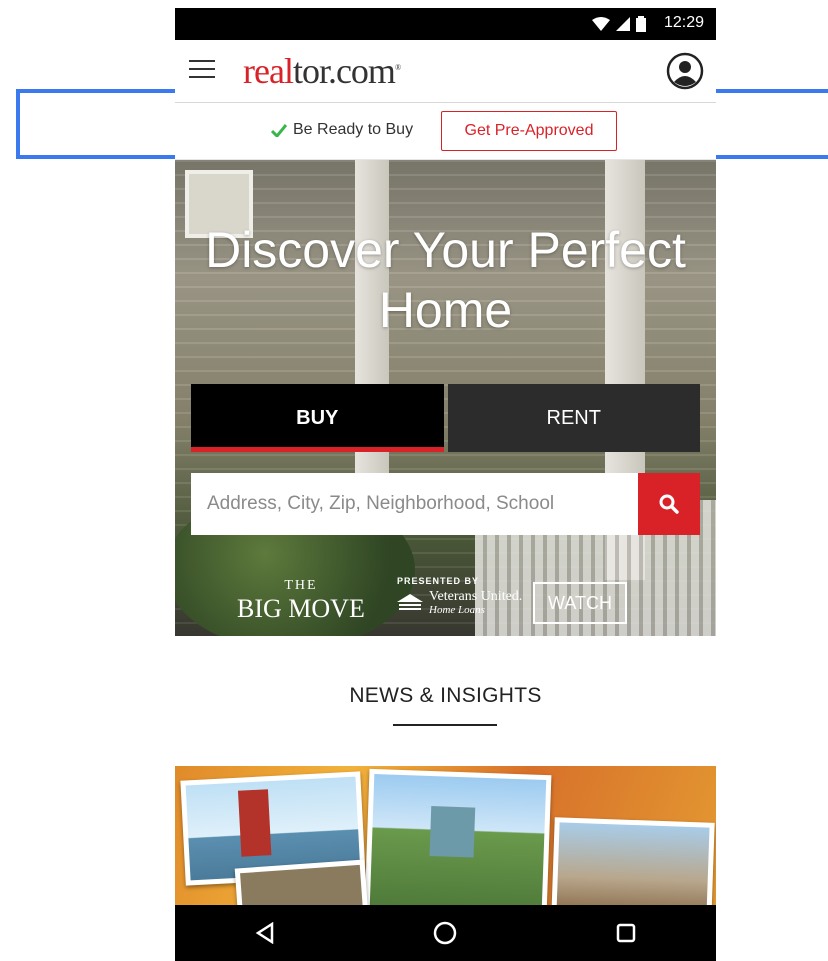  I want to click on big-move-logo: THE BIG MOVE, so click(301, 601).